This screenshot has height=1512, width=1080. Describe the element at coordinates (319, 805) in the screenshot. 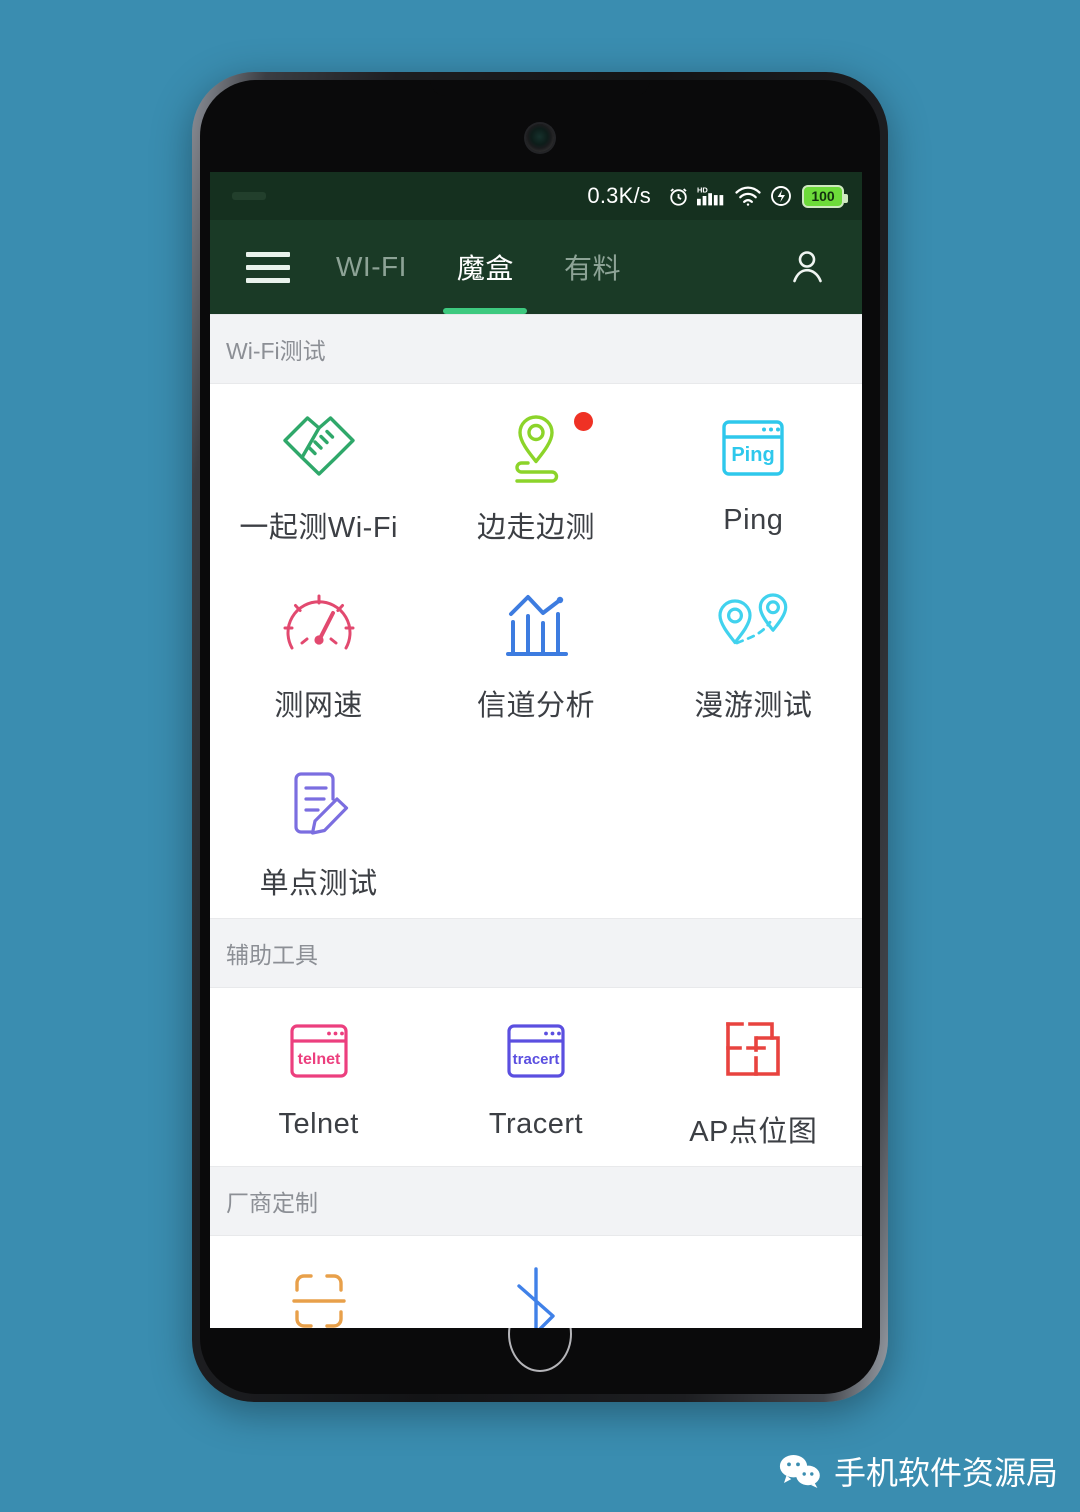

I see `document-pencil-icon` at that location.